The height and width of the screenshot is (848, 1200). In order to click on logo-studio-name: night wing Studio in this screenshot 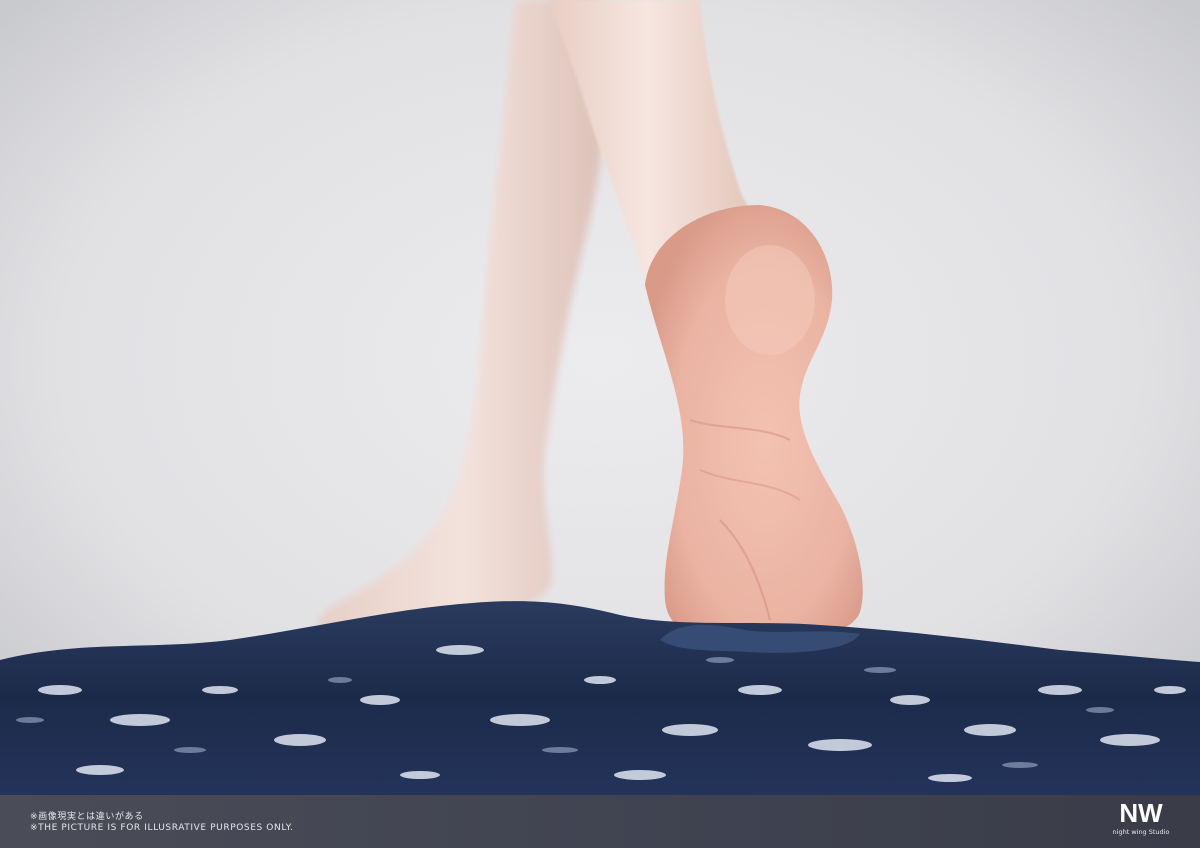, I will do `click(1141, 832)`.